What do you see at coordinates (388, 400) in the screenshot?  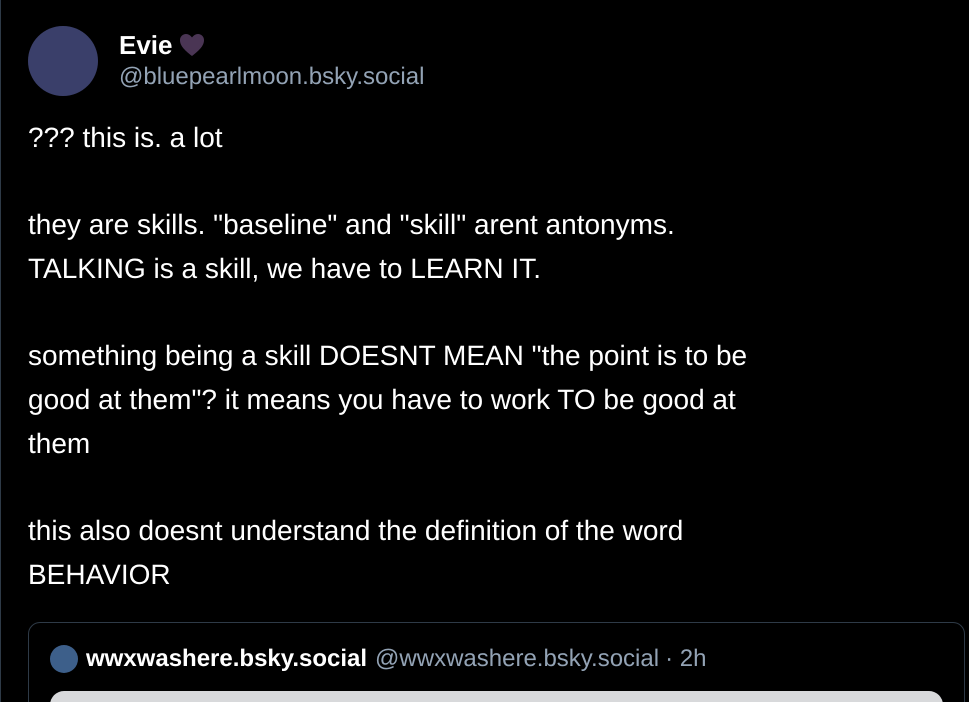 I see `post-paragraph: something being a skill DOESNT MEAN "the point is to be good at them"? it means you have to work TO be good at them` at bounding box center [388, 400].